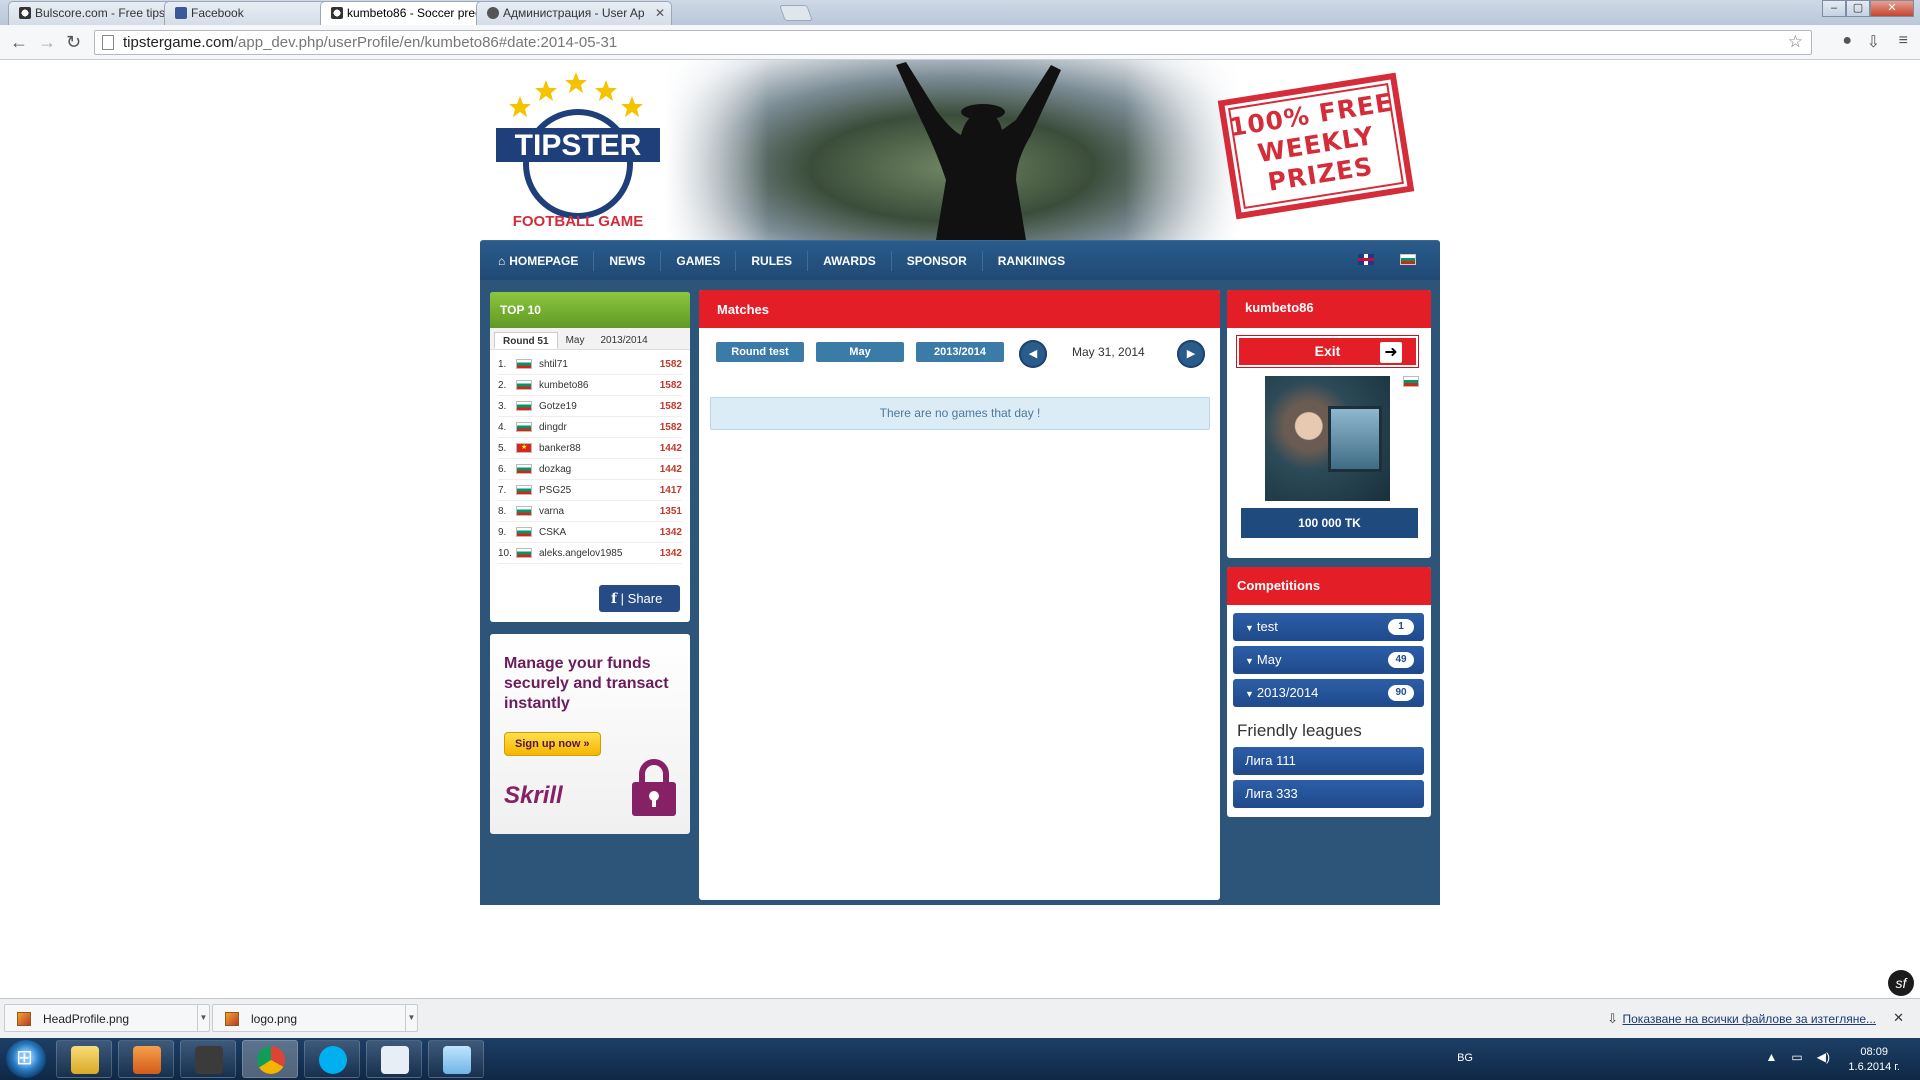 The width and height of the screenshot is (1920, 1080). I want to click on language-indicator: BG, so click(1465, 1058).